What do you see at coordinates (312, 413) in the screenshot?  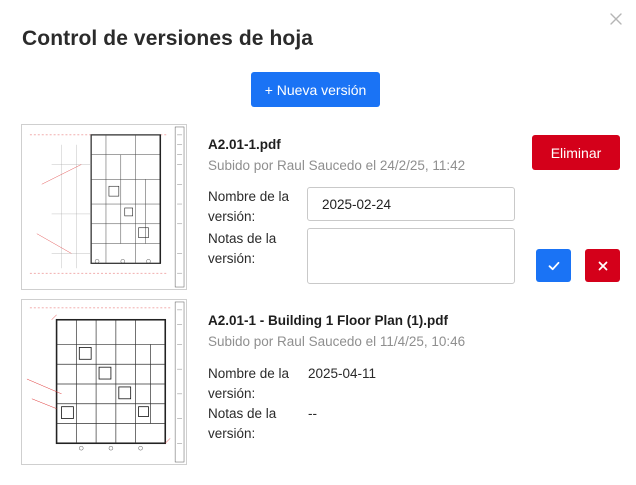 I see `version-notes-value: --` at bounding box center [312, 413].